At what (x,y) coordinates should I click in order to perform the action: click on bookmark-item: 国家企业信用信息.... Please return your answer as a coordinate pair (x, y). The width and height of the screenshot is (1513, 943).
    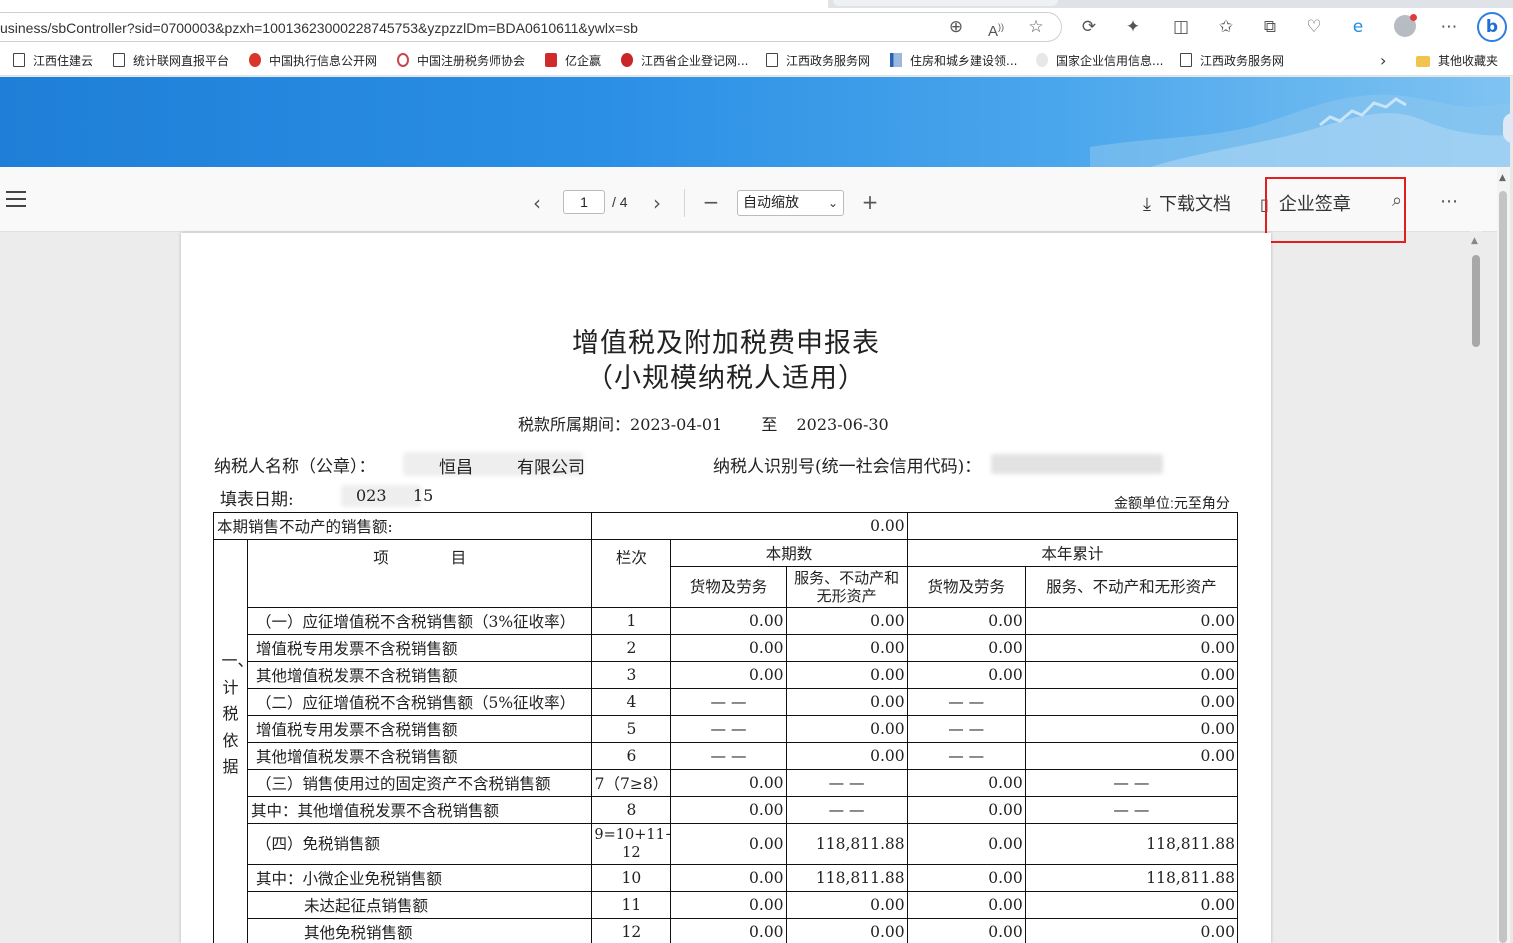
    Looking at the image, I should click on (1099, 61).